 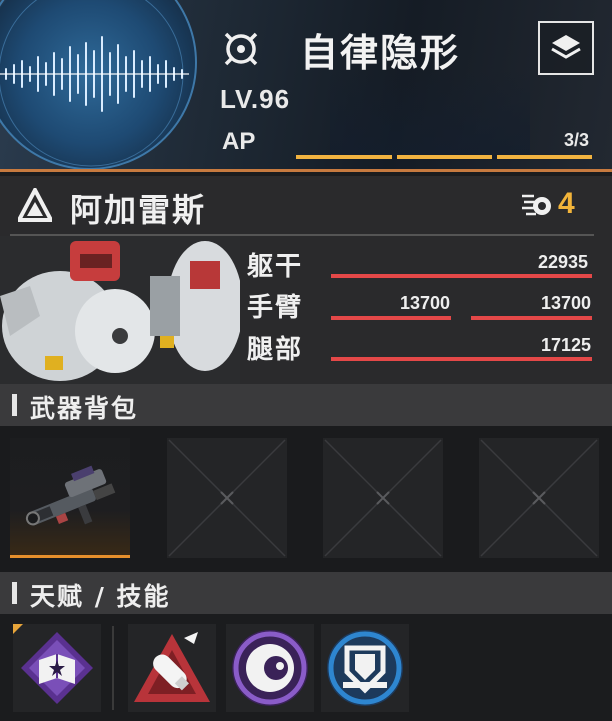 I want to click on level-label: LV.96, so click(x=255, y=99).